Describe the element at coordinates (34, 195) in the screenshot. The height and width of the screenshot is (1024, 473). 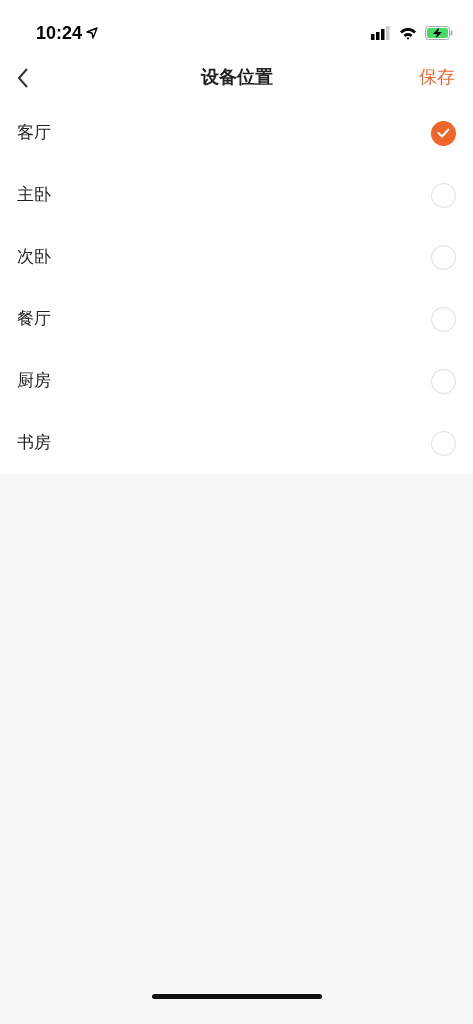
I see `room-option: 主卧` at that location.